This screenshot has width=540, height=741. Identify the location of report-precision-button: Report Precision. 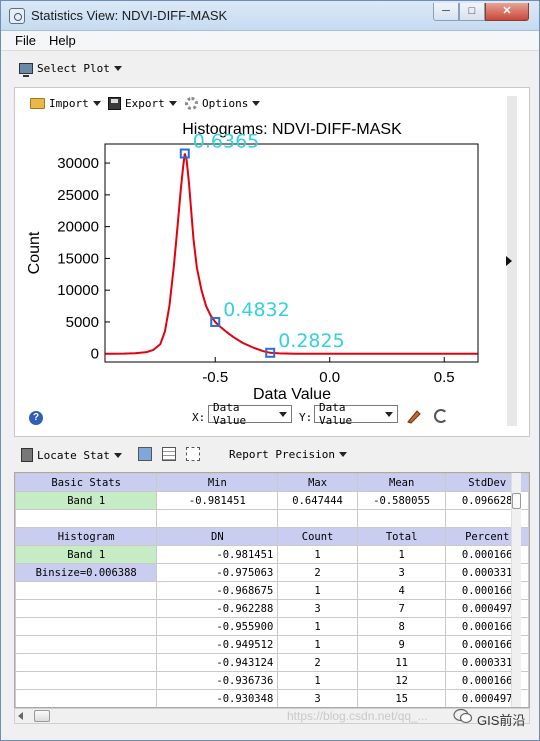
(288, 454).